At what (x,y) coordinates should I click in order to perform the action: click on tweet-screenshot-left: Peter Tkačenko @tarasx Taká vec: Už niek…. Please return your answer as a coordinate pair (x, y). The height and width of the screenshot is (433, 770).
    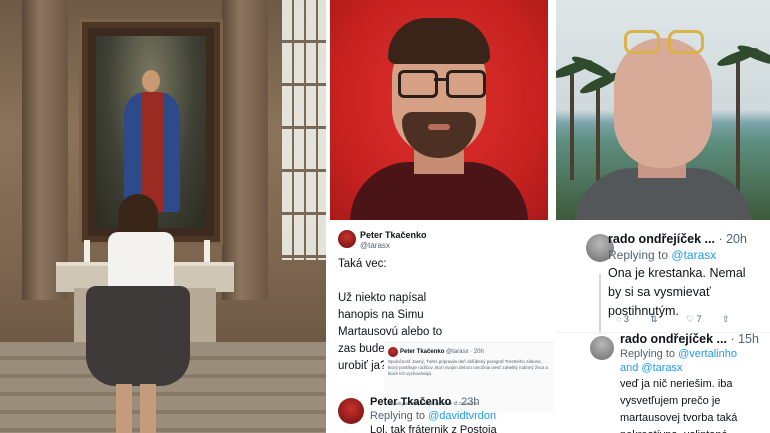
    Looking at the image, I should click on (443, 328).